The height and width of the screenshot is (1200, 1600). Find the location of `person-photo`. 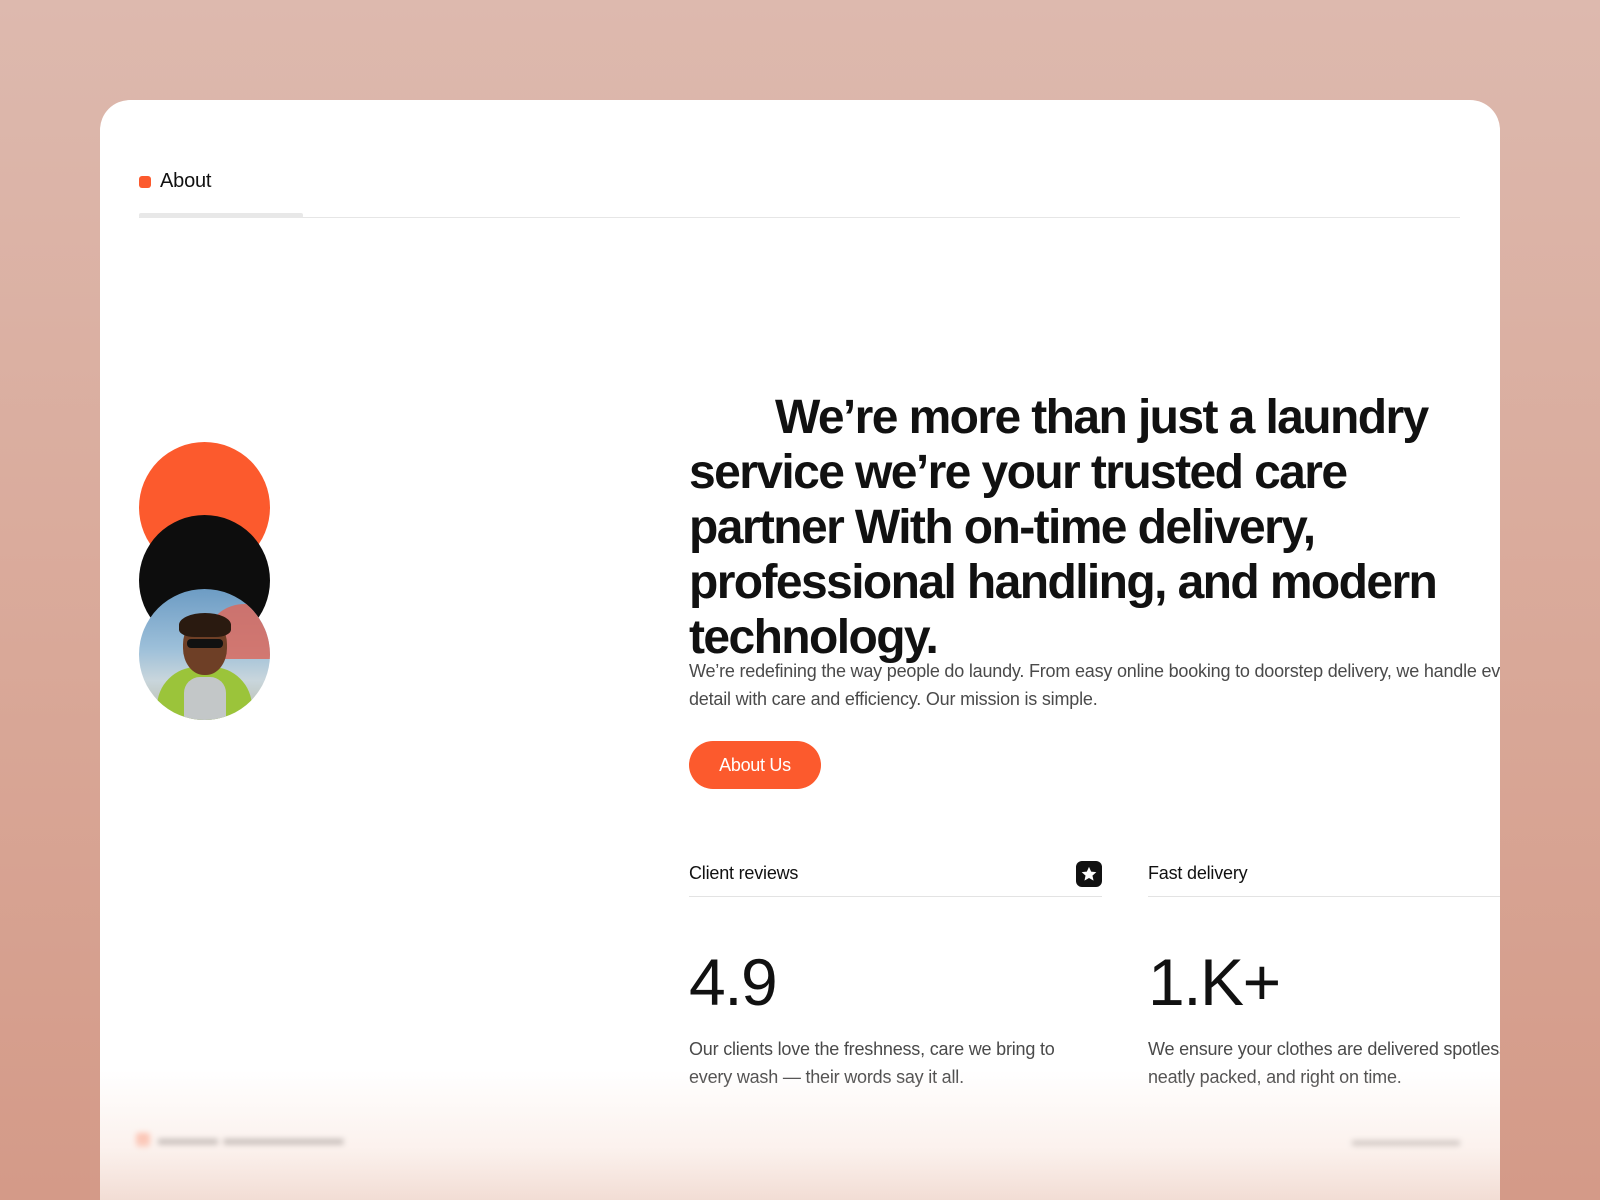

person-photo is located at coordinates (204, 654).